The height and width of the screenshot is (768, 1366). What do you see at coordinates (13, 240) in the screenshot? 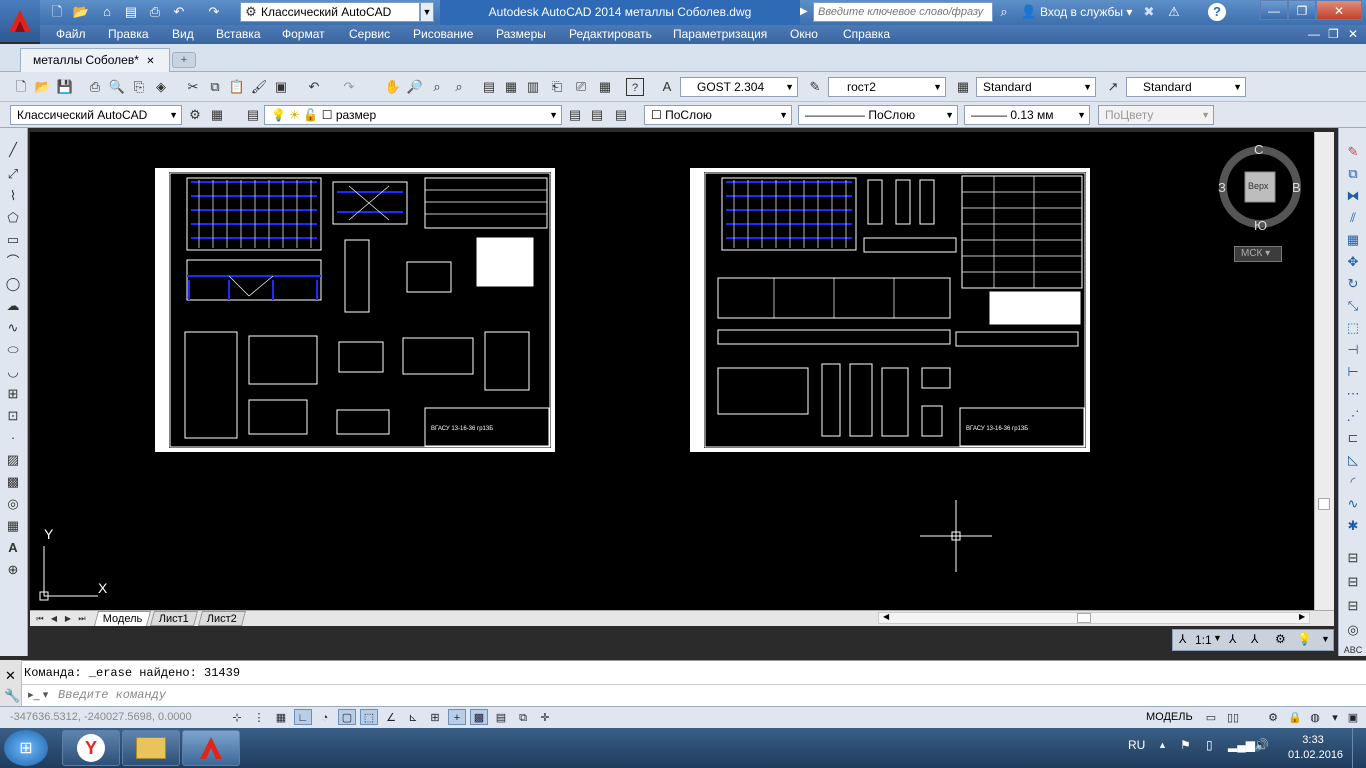
I see `rectangle-icon: ▭` at bounding box center [13, 240].